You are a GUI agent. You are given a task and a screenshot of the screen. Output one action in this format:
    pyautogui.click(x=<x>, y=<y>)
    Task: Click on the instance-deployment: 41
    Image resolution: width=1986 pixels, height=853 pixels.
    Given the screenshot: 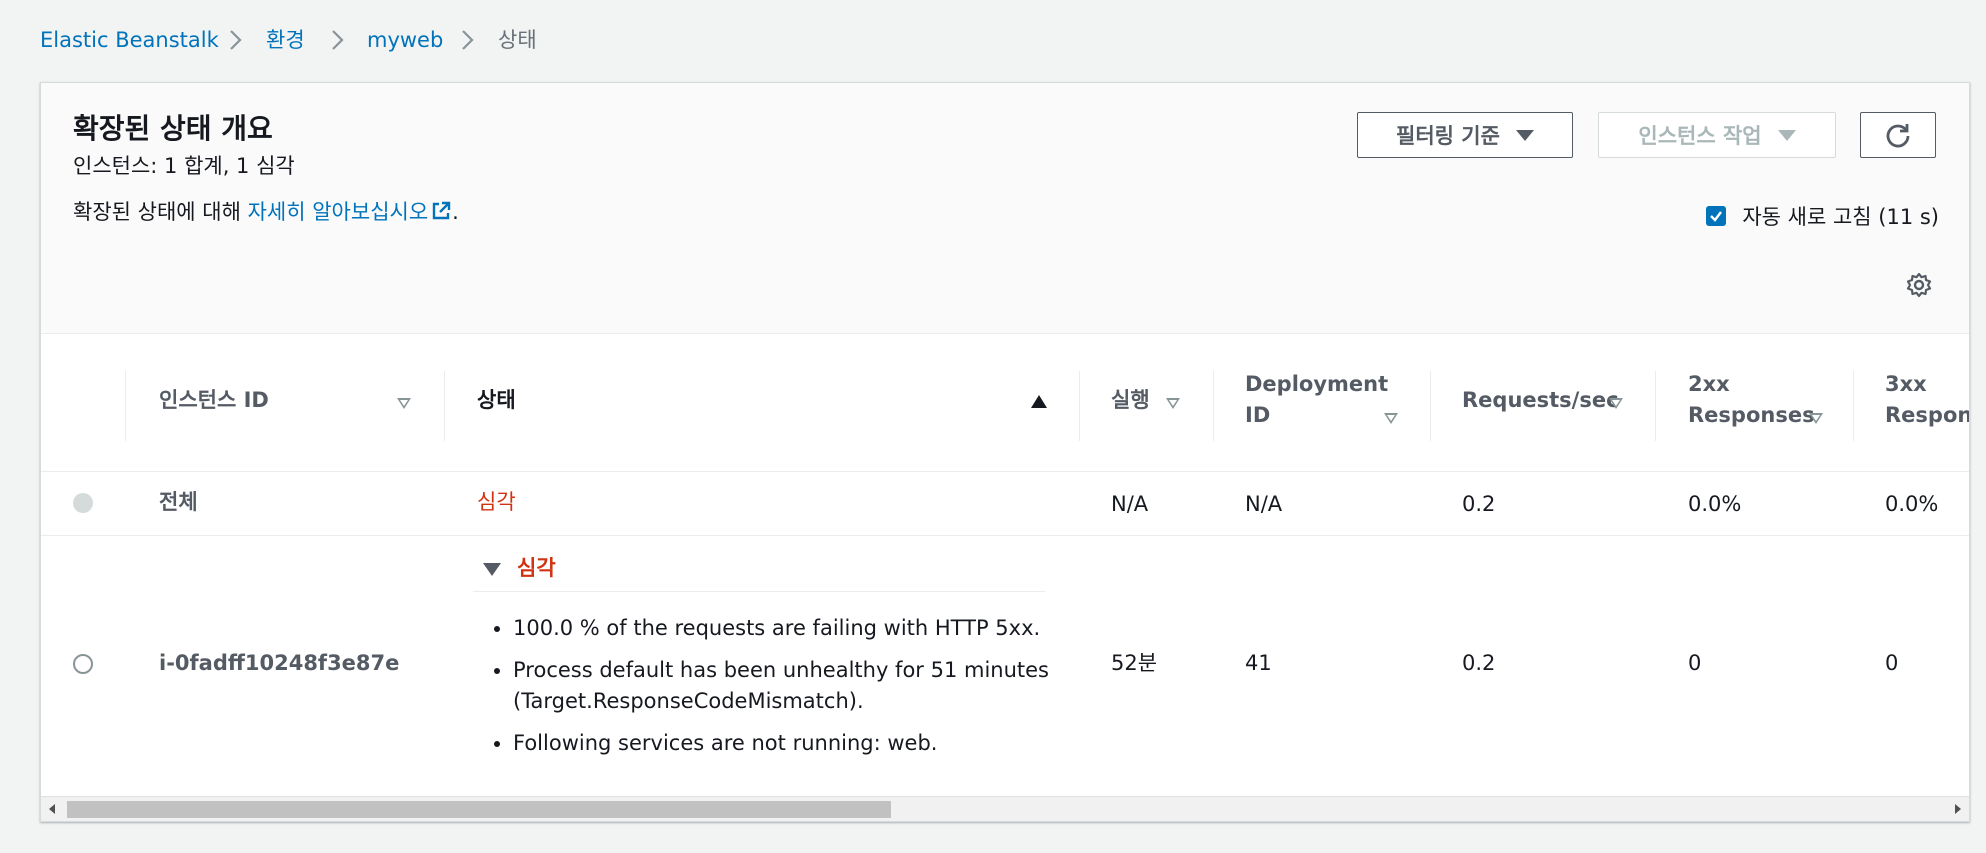 What is the action you would take?
    pyautogui.click(x=1258, y=663)
    